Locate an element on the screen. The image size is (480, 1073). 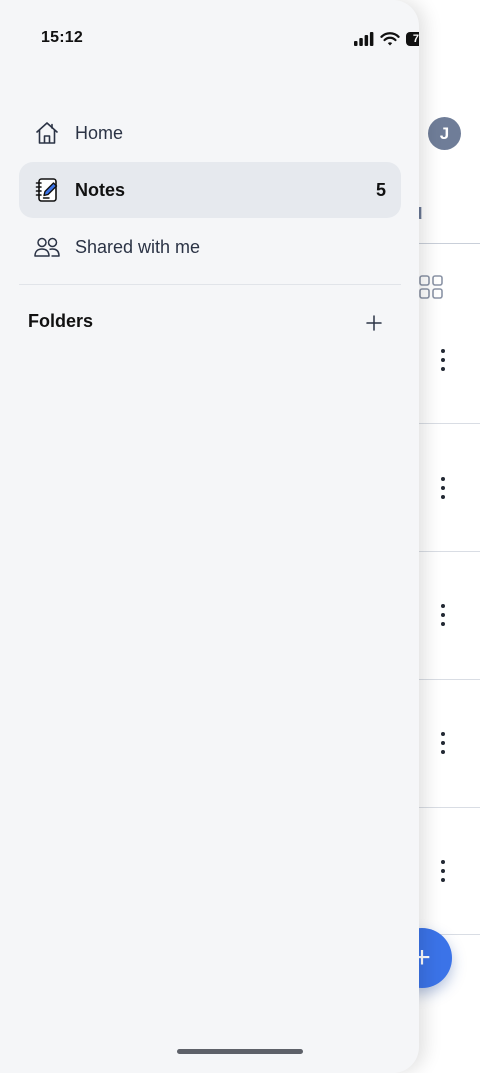
nav-label-shared-with-me: Shared with me is located at coordinates (138, 246).